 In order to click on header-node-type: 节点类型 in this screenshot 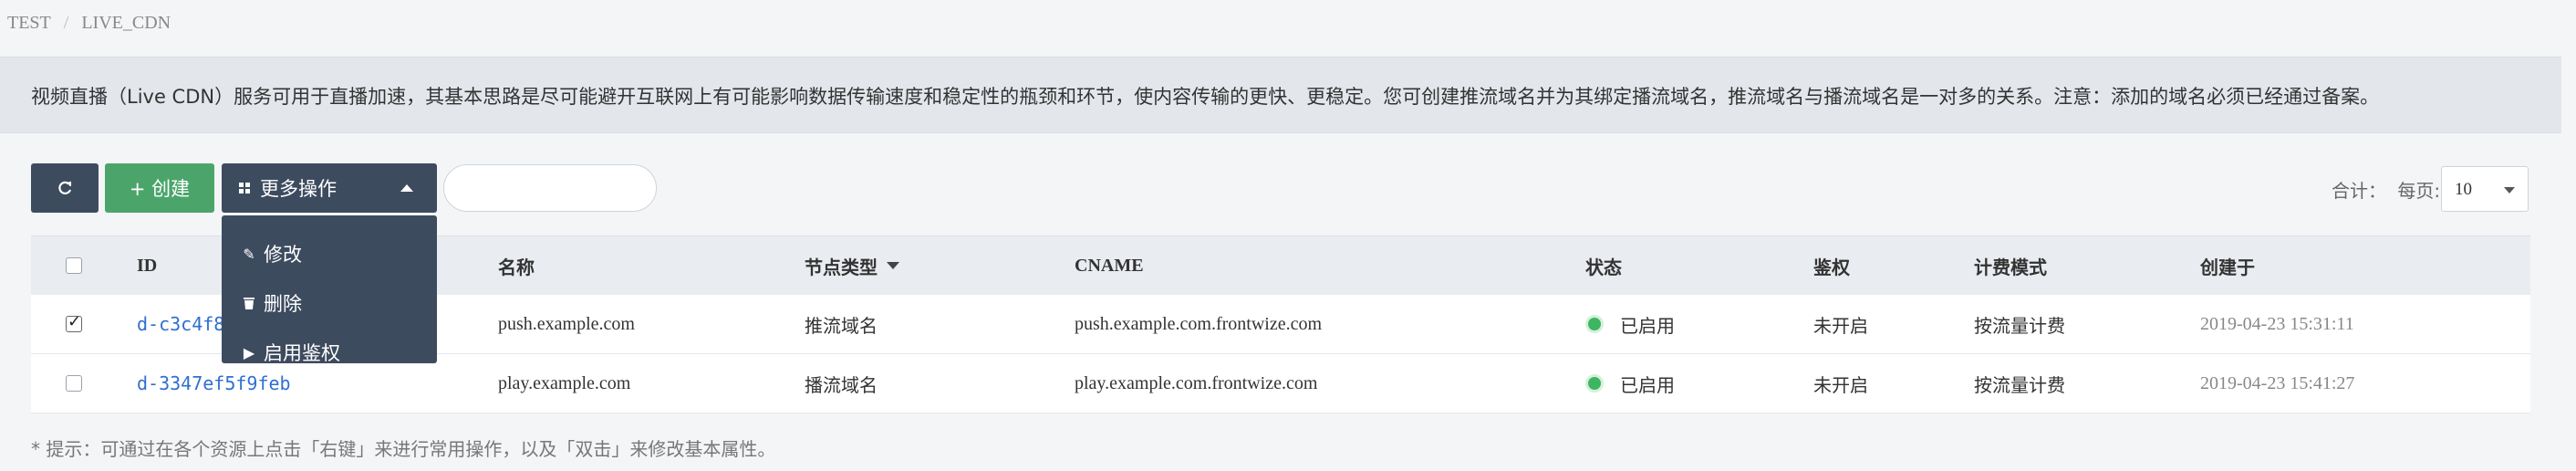, I will do `click(852, 265)`.